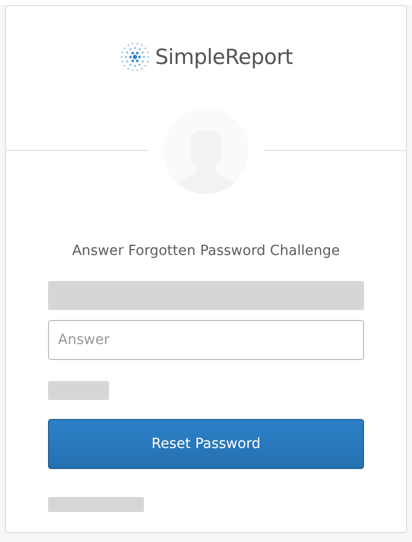 Image resolution: width=412 pixels, height=542 pixels. What do you see at coordinates (206, 444) in the screenshot?
I see `reset-password-button: Reset Password` at bounding box center [206, 444].